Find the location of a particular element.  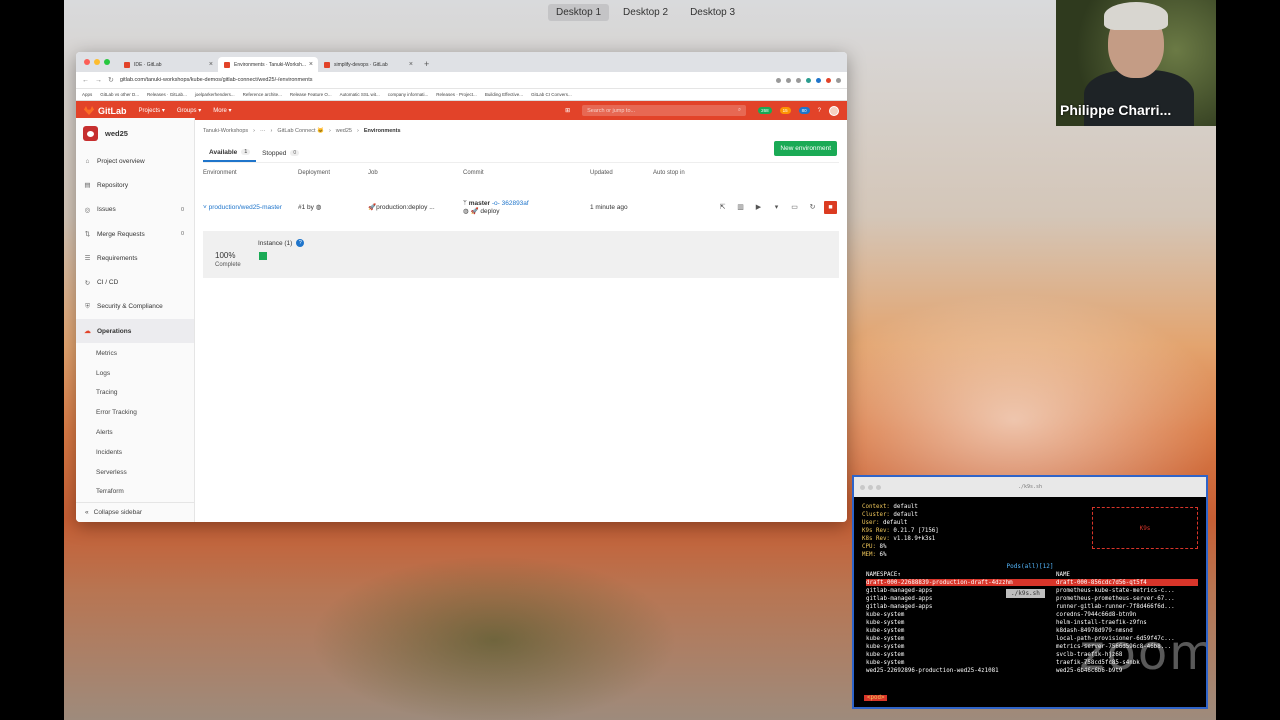

sidebar-sub-error-tracking: Error Tracking is located at coordinates (135, 413).